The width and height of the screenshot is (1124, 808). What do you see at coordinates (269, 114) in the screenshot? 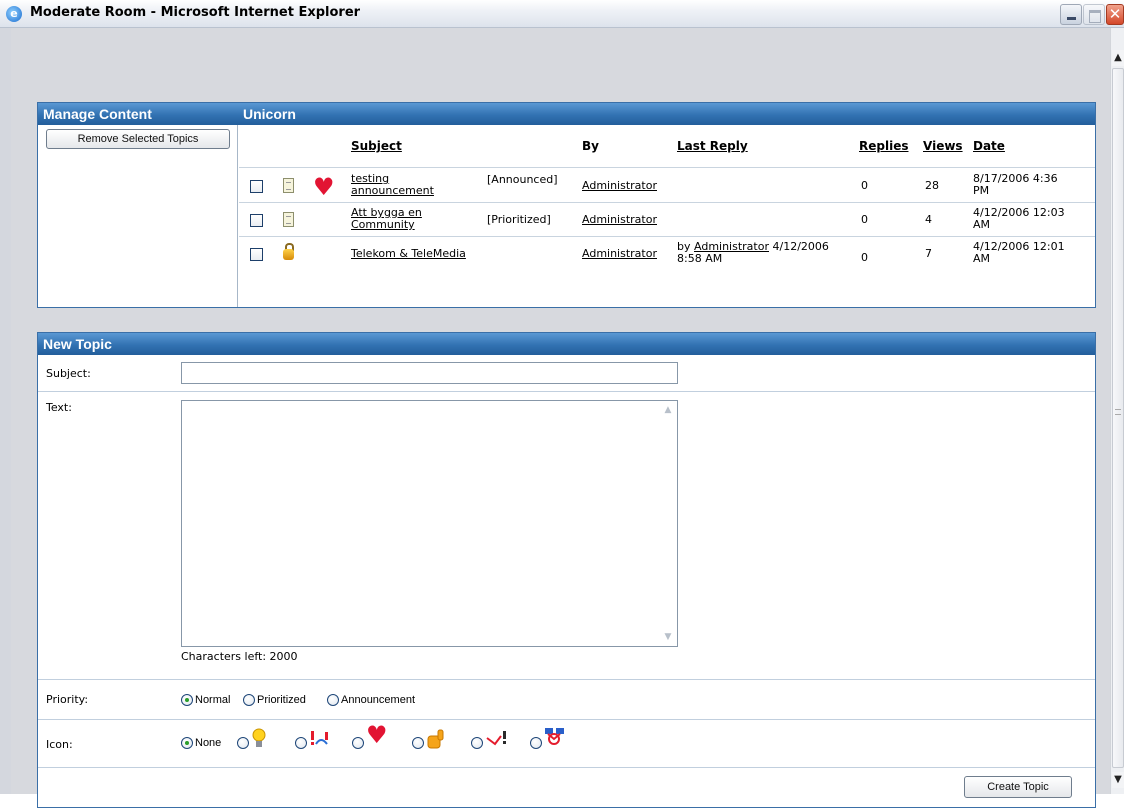
I see `room-name: Unicorn` at bounding box center [269, 114].